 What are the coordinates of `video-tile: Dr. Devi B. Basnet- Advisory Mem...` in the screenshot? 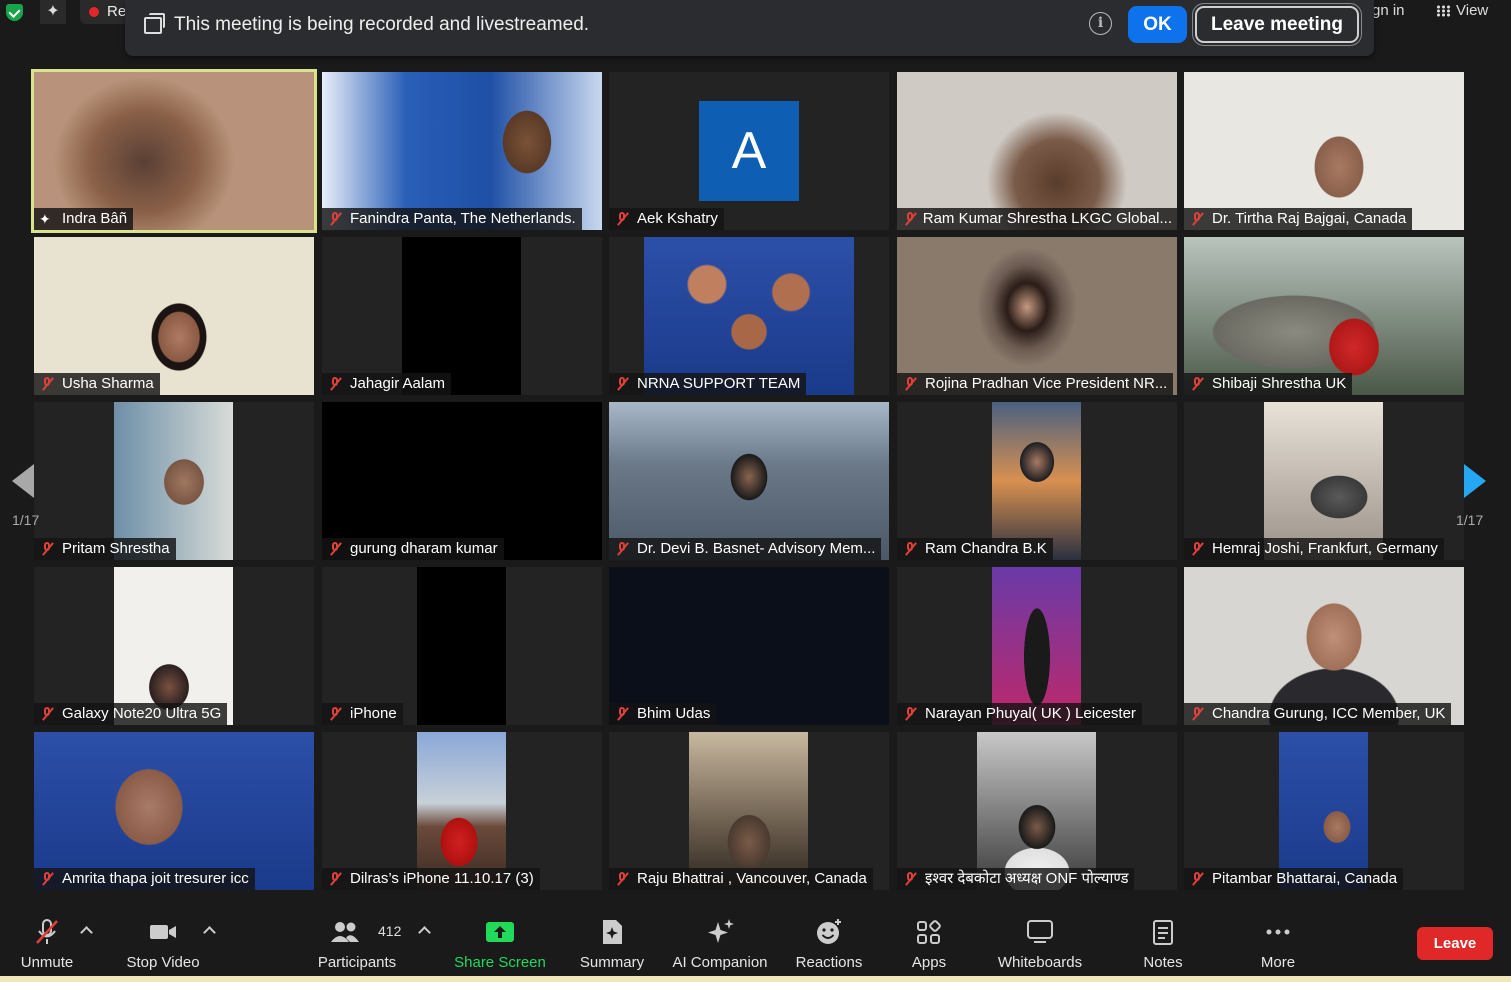 It's located at (749, 481).